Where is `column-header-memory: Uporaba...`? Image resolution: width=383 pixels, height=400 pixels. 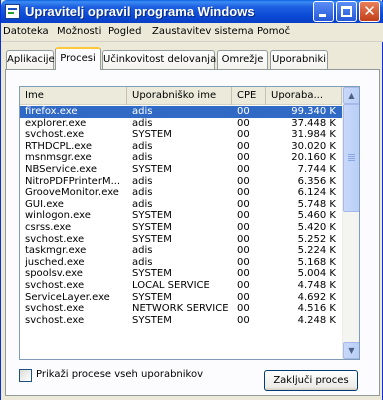 column-header-memory: Uporaba... is located at coordinates (304, 96).